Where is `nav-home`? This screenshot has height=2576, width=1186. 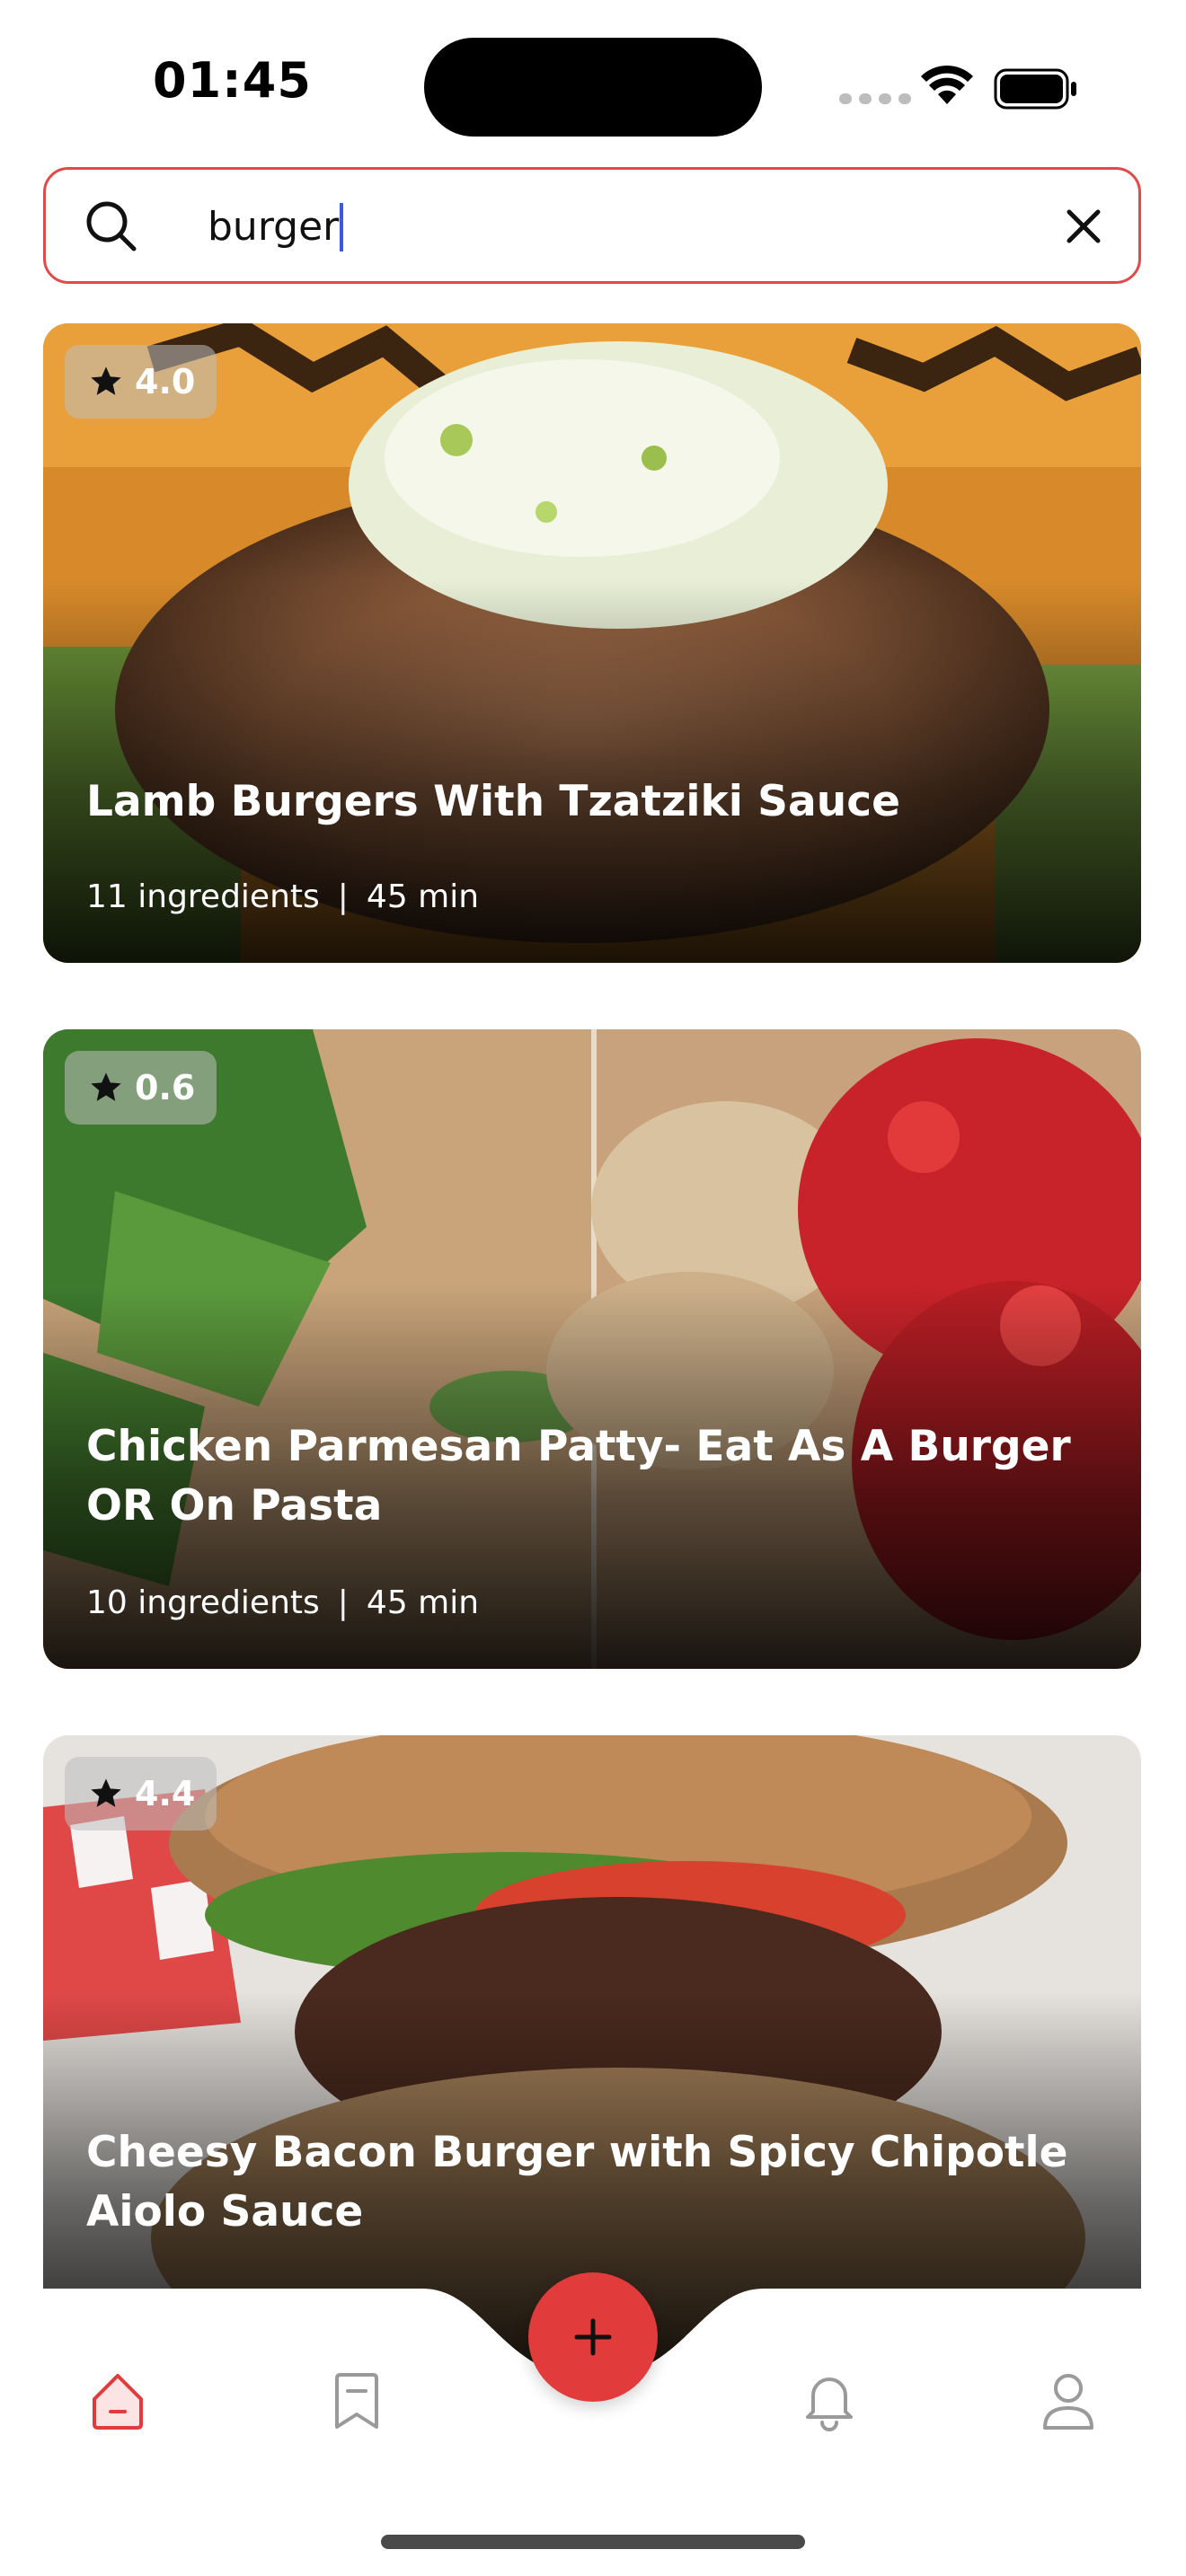
nav-home is located at coordinates (117, 2400).